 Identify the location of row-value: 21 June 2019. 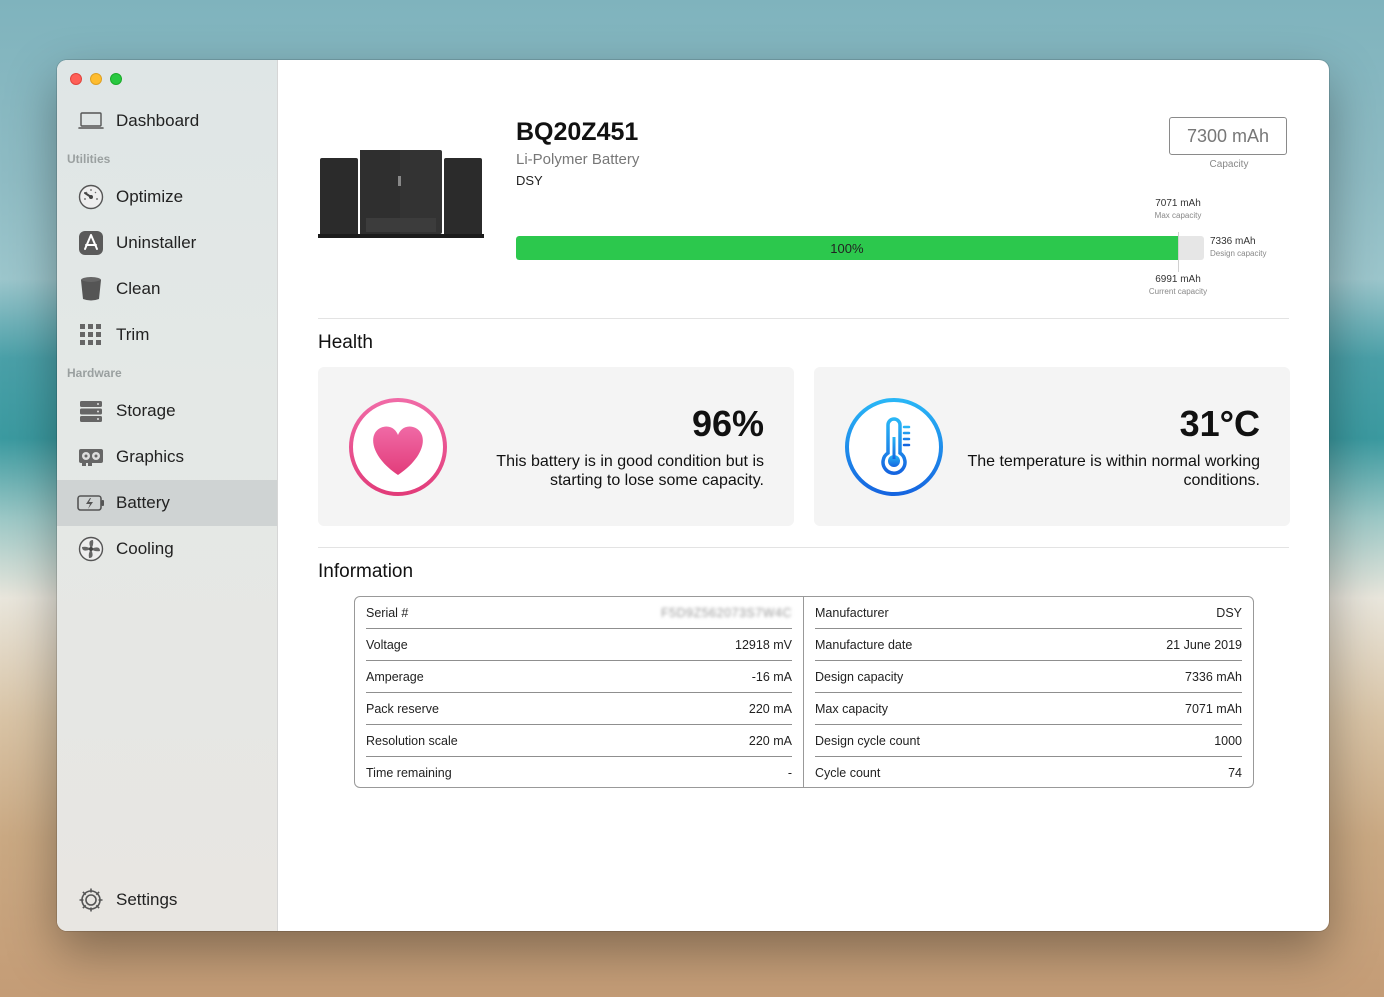
(1204, 645).